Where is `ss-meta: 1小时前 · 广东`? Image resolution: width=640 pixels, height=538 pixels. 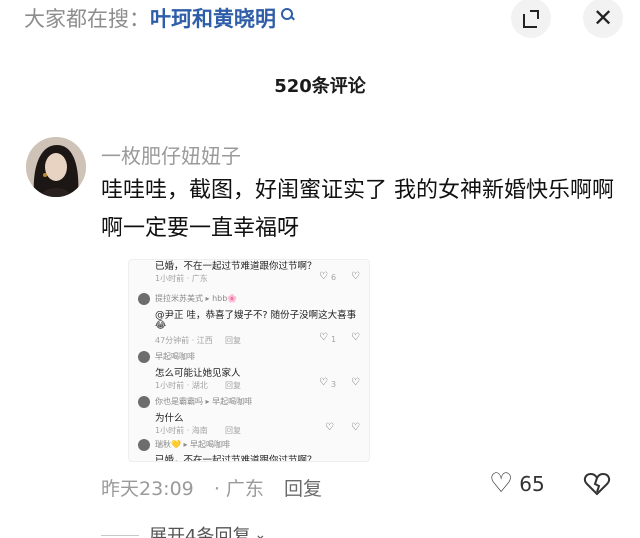
ss-meta: 1小时前 · 广东 is located at coordinates (181, 278).